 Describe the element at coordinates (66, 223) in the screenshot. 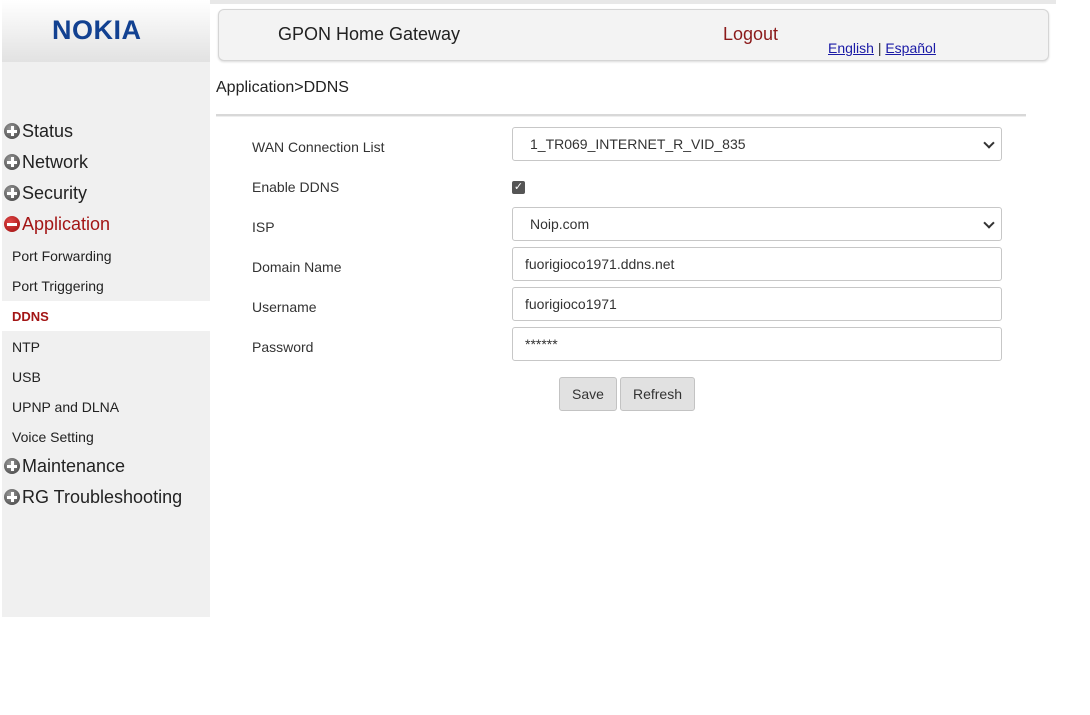

I see `nav-application-label: Application` at that location.